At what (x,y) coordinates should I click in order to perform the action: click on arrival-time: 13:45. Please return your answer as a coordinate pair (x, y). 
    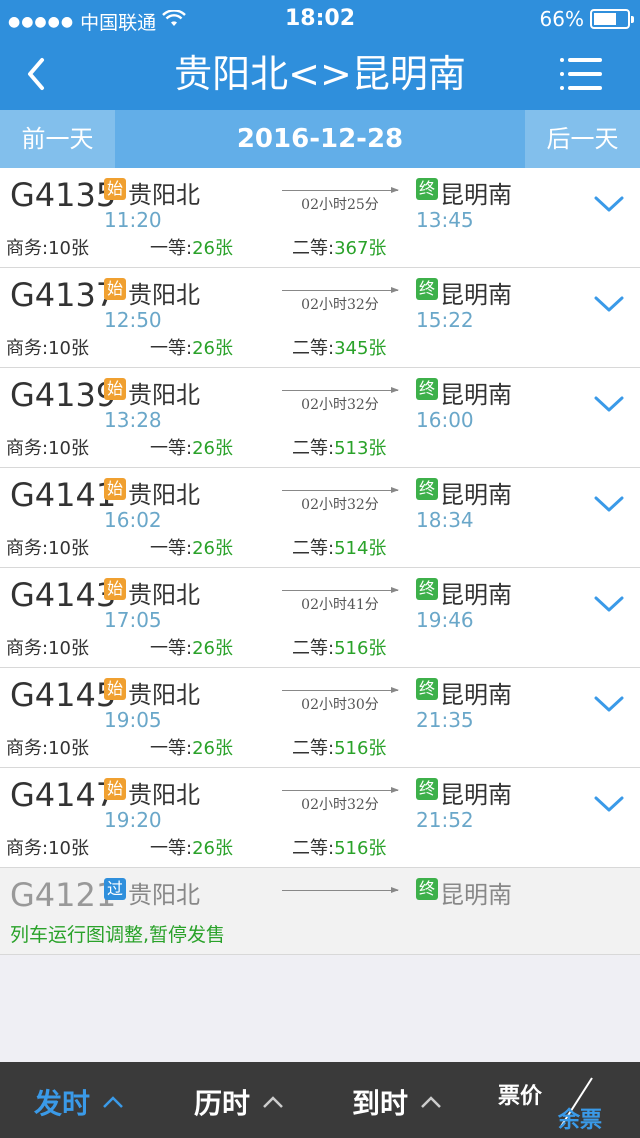
    Looking at the image, I should click on (445, 220).